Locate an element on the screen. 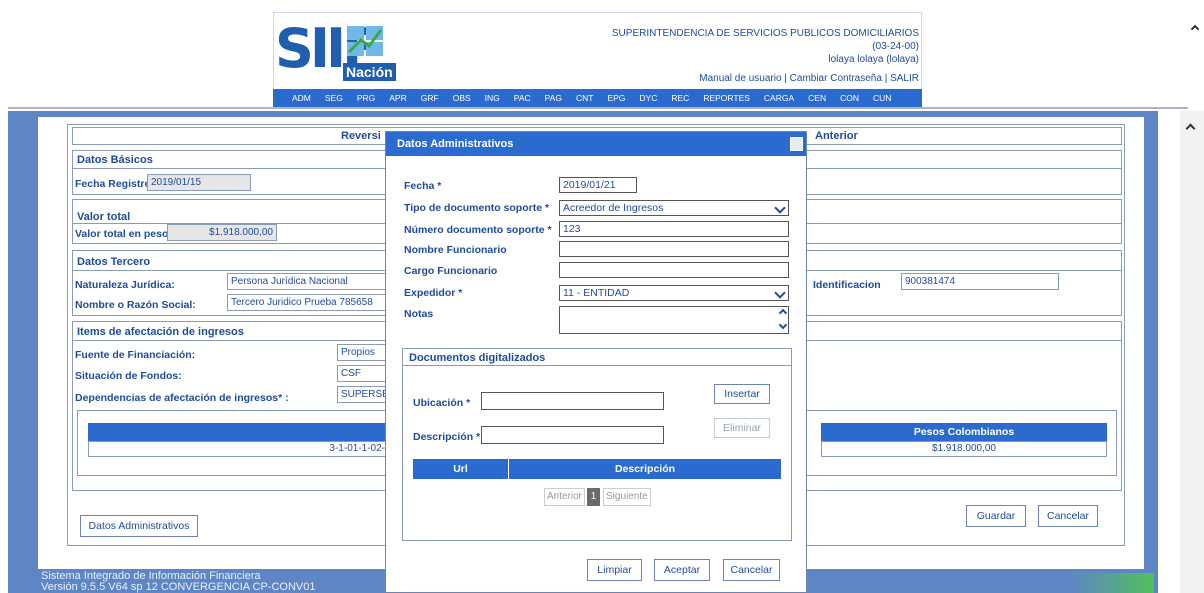 This screenshot has height=593, width=1204. frame-scrollbar is located at coordinates (1192, 352).